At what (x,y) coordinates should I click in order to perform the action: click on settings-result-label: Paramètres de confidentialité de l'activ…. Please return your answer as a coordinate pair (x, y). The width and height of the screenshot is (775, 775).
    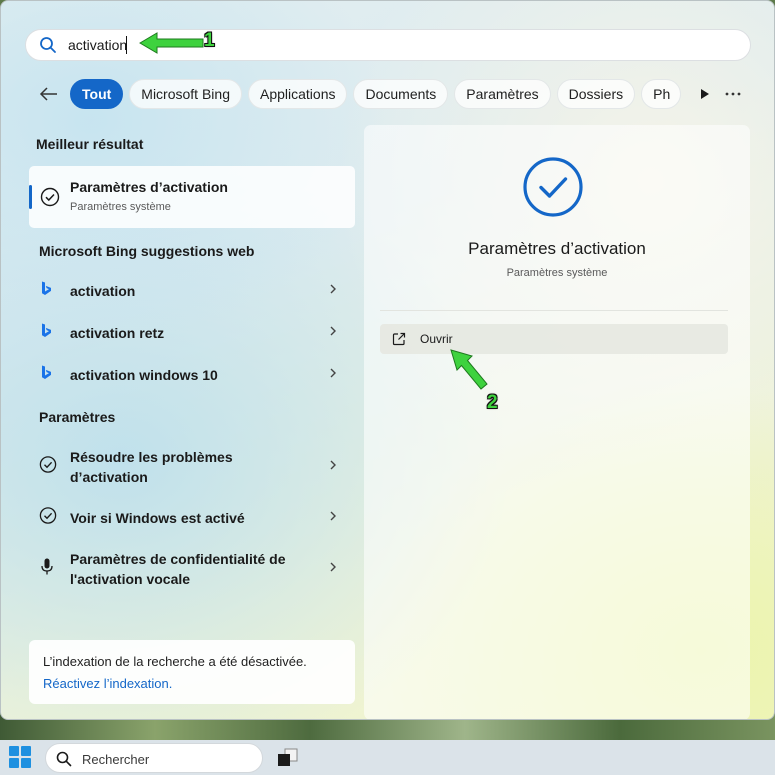
    Looking at the image, I should click on (178, 569).